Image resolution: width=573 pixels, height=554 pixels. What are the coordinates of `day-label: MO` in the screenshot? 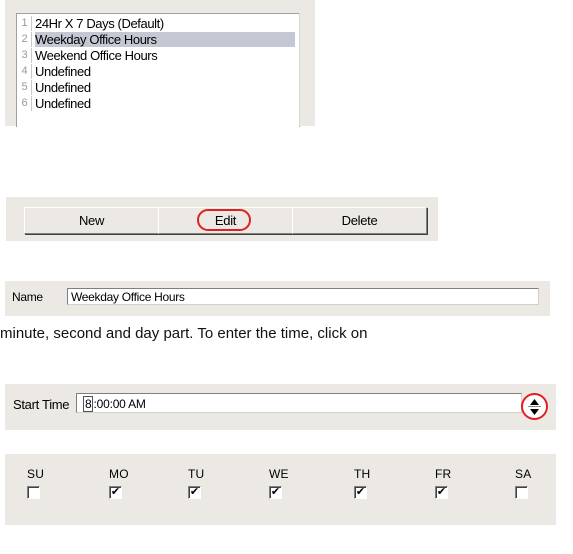 It's located at (119, 474).